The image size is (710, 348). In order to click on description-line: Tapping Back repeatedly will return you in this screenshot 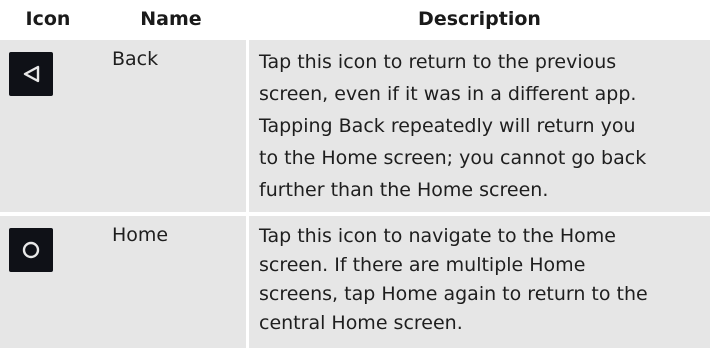, I will do `click(447, 126)`.